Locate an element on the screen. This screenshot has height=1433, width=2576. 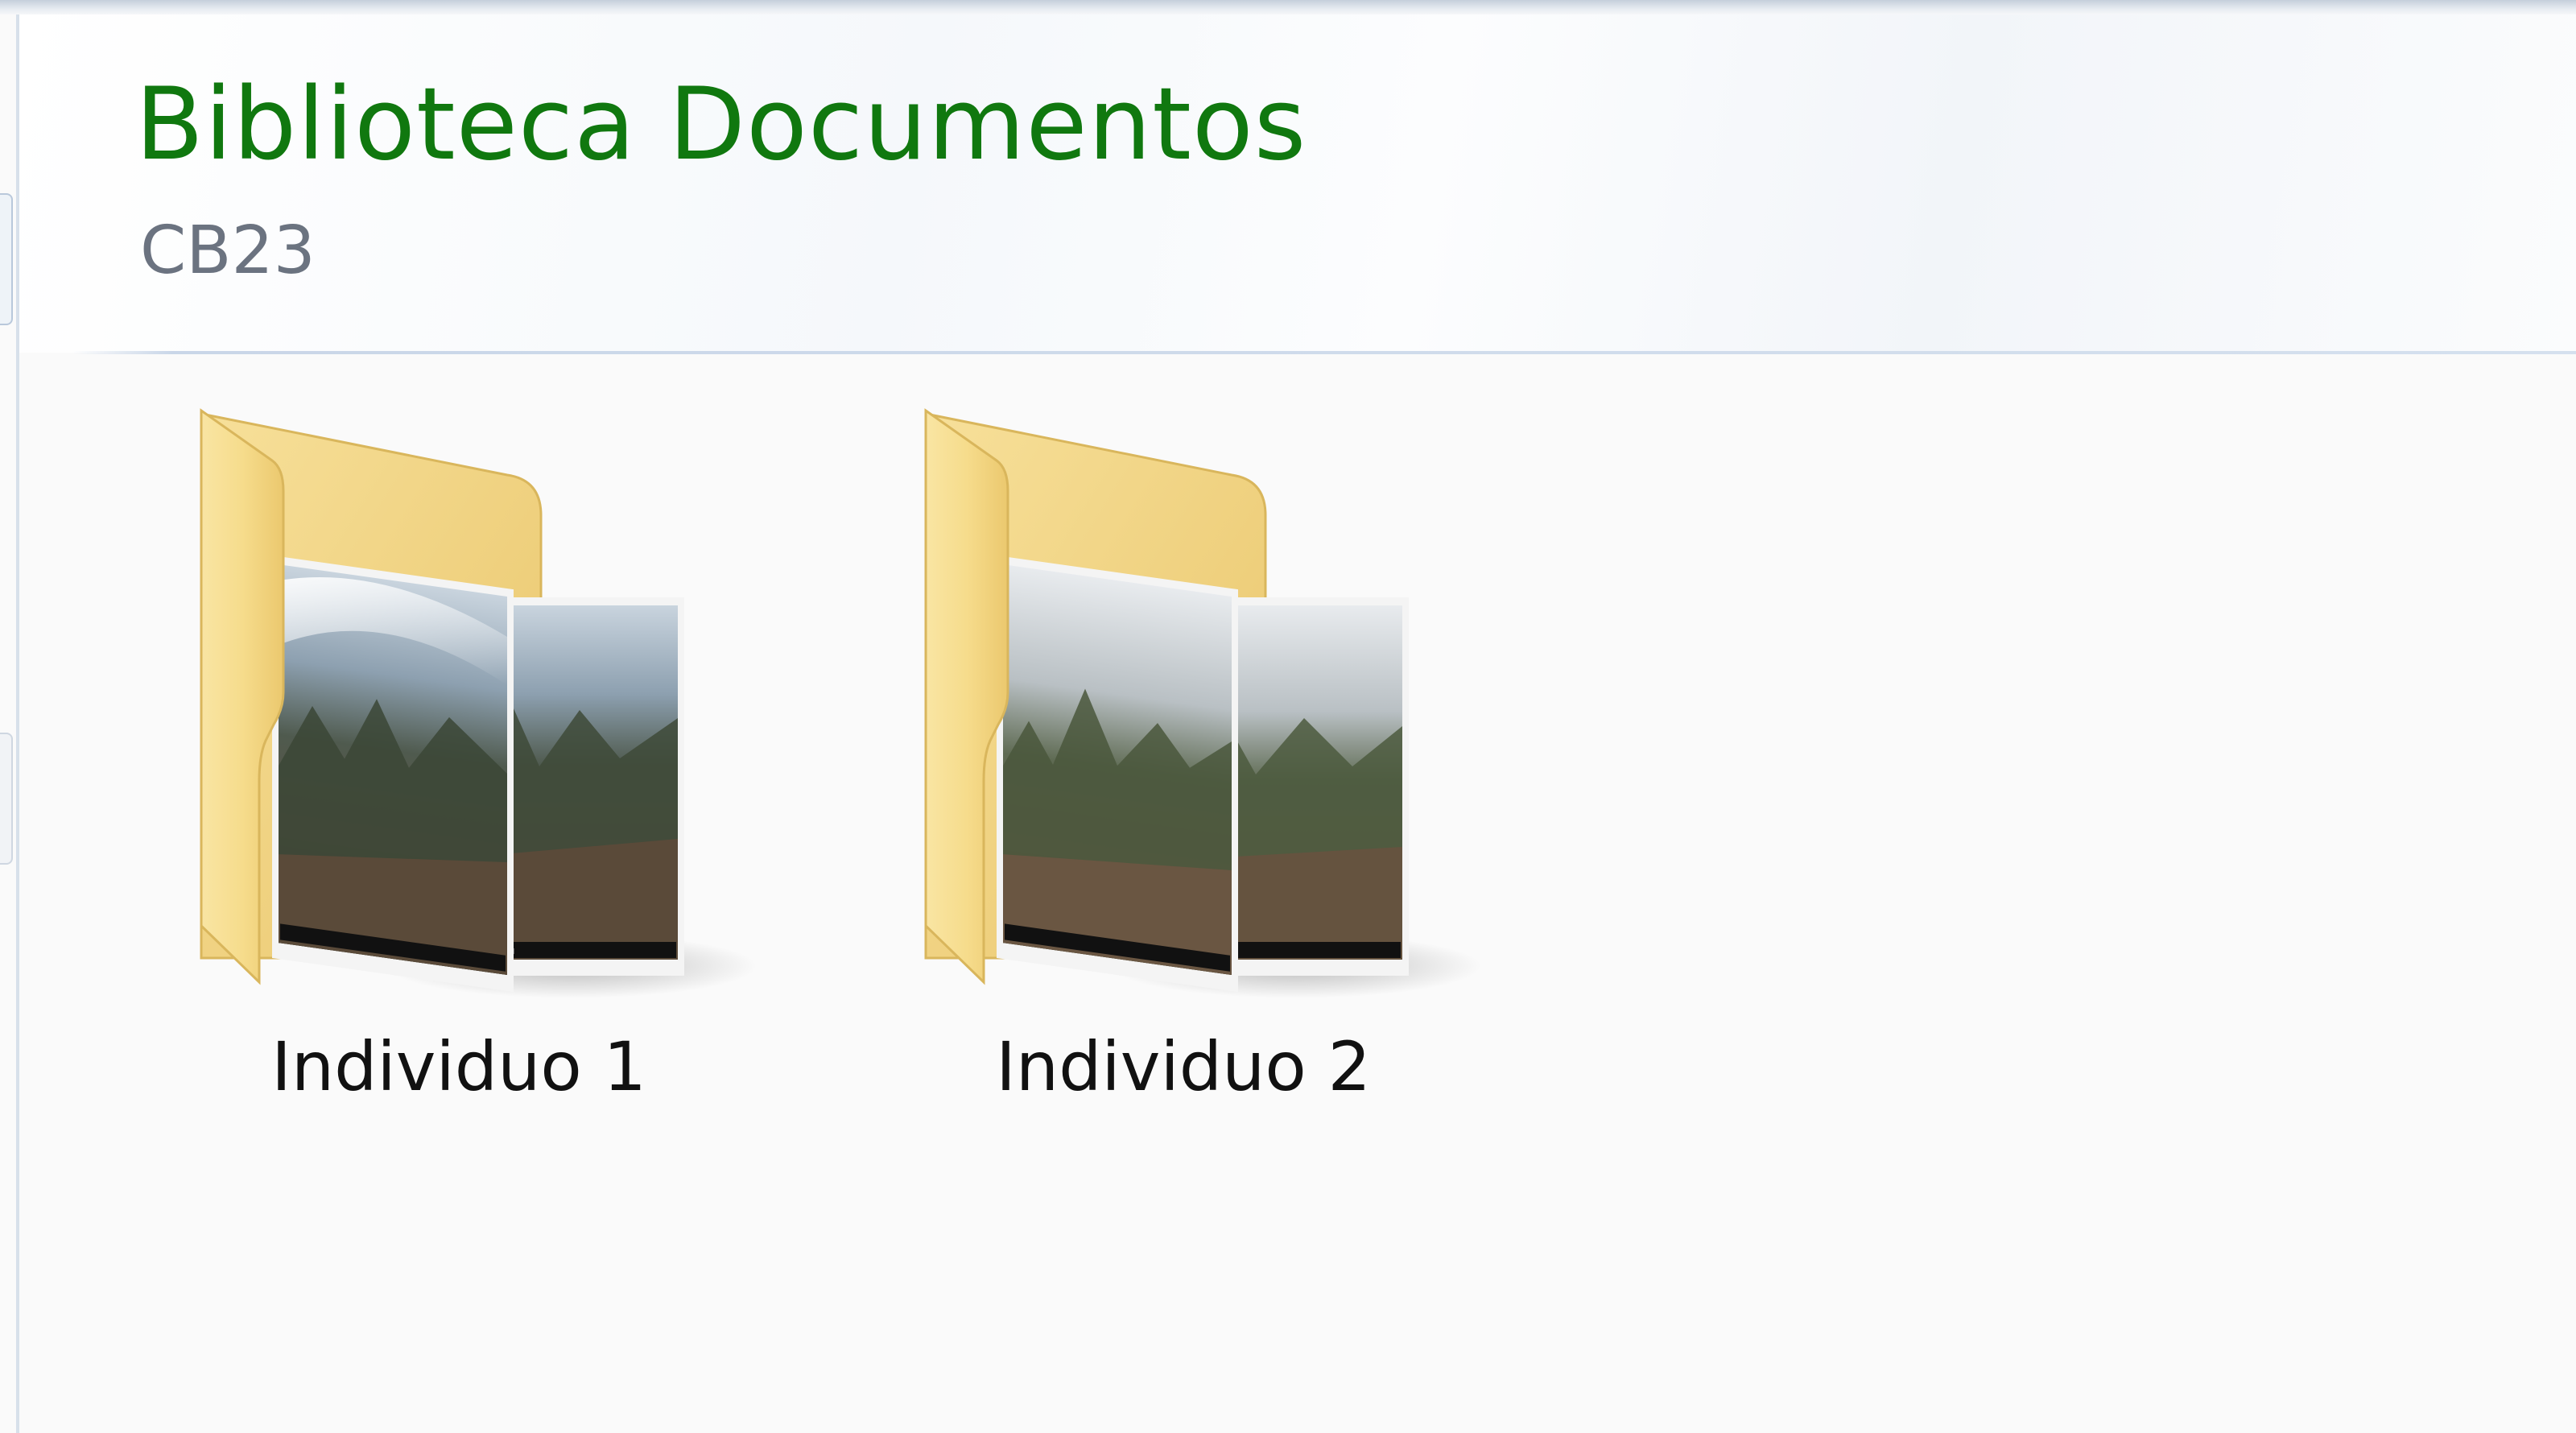
library-title: Biblioteca Documentos is located at coordinates (721, 125).